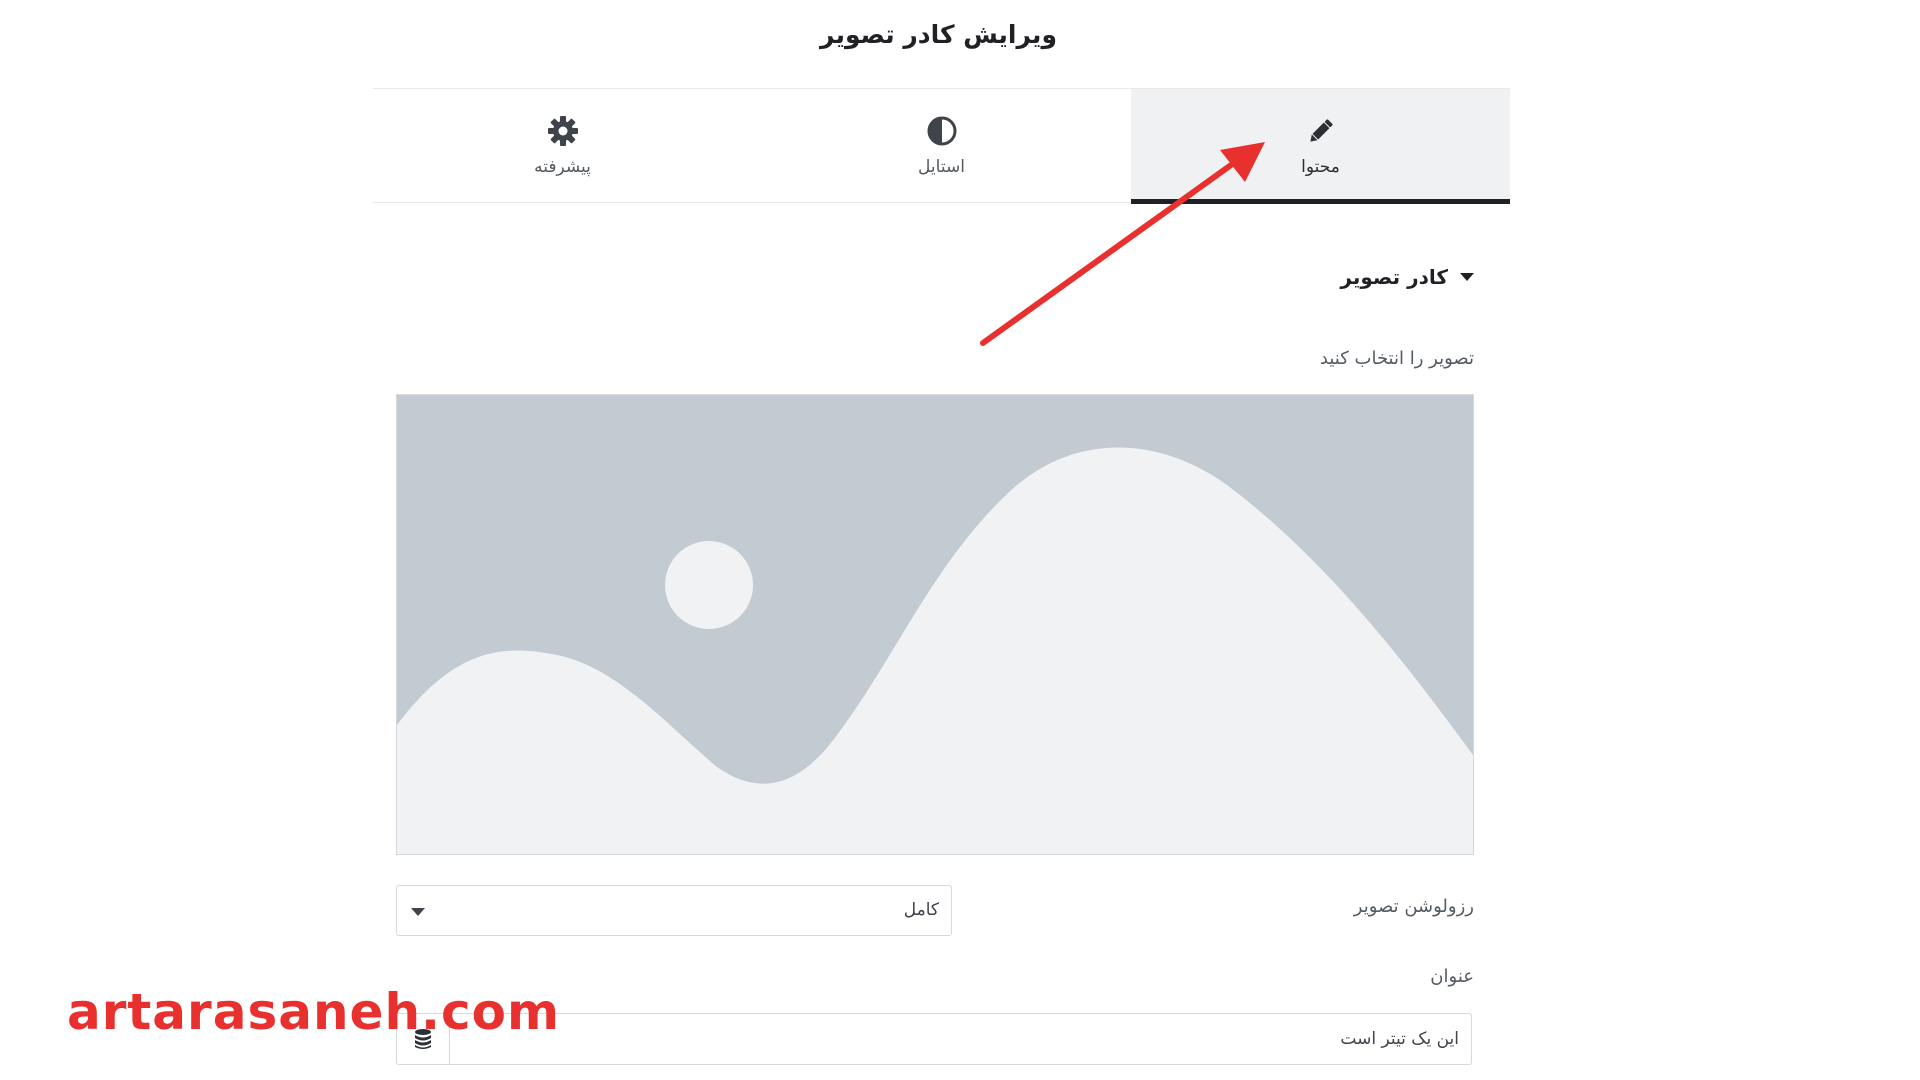  I want to click on site-watermark: artarasaneh.com, so click(314, 1012).